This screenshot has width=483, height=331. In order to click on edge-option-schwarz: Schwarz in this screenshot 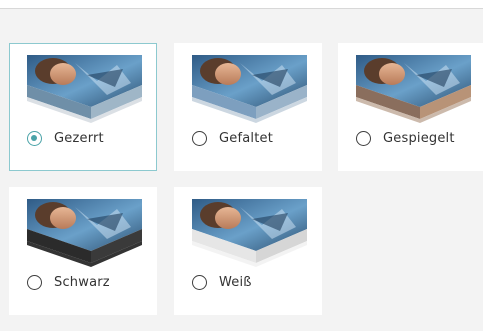, I will do `click(83, 251)`.